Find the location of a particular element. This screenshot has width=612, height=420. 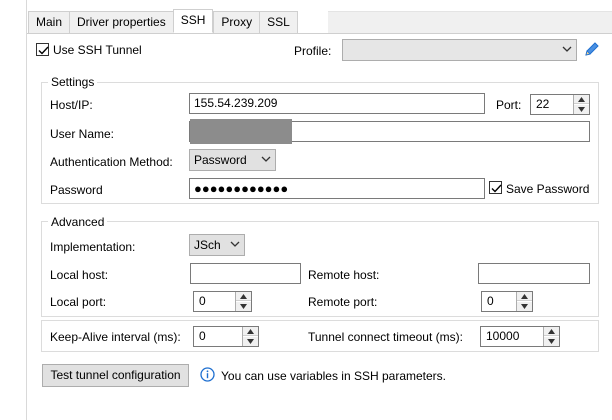

password-label: Password is located at coordinates (76, 190).